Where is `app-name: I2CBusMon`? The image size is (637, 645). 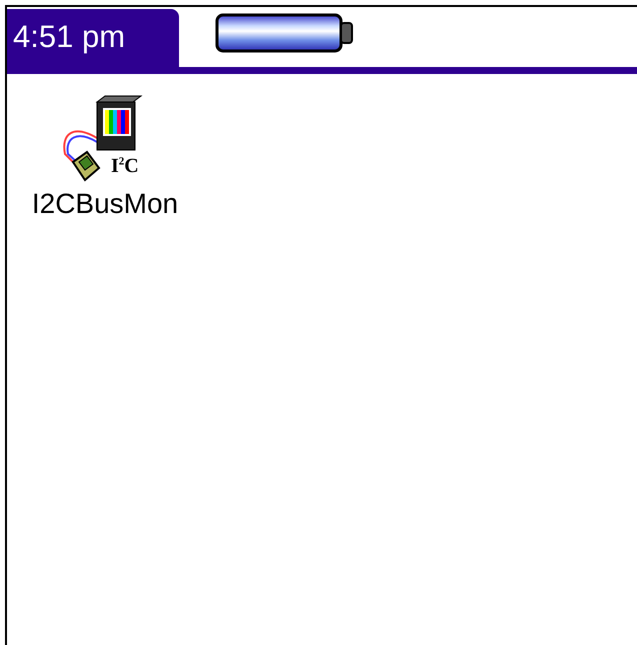
app-name: I2CBusMon is located at coordinates (105, 204).